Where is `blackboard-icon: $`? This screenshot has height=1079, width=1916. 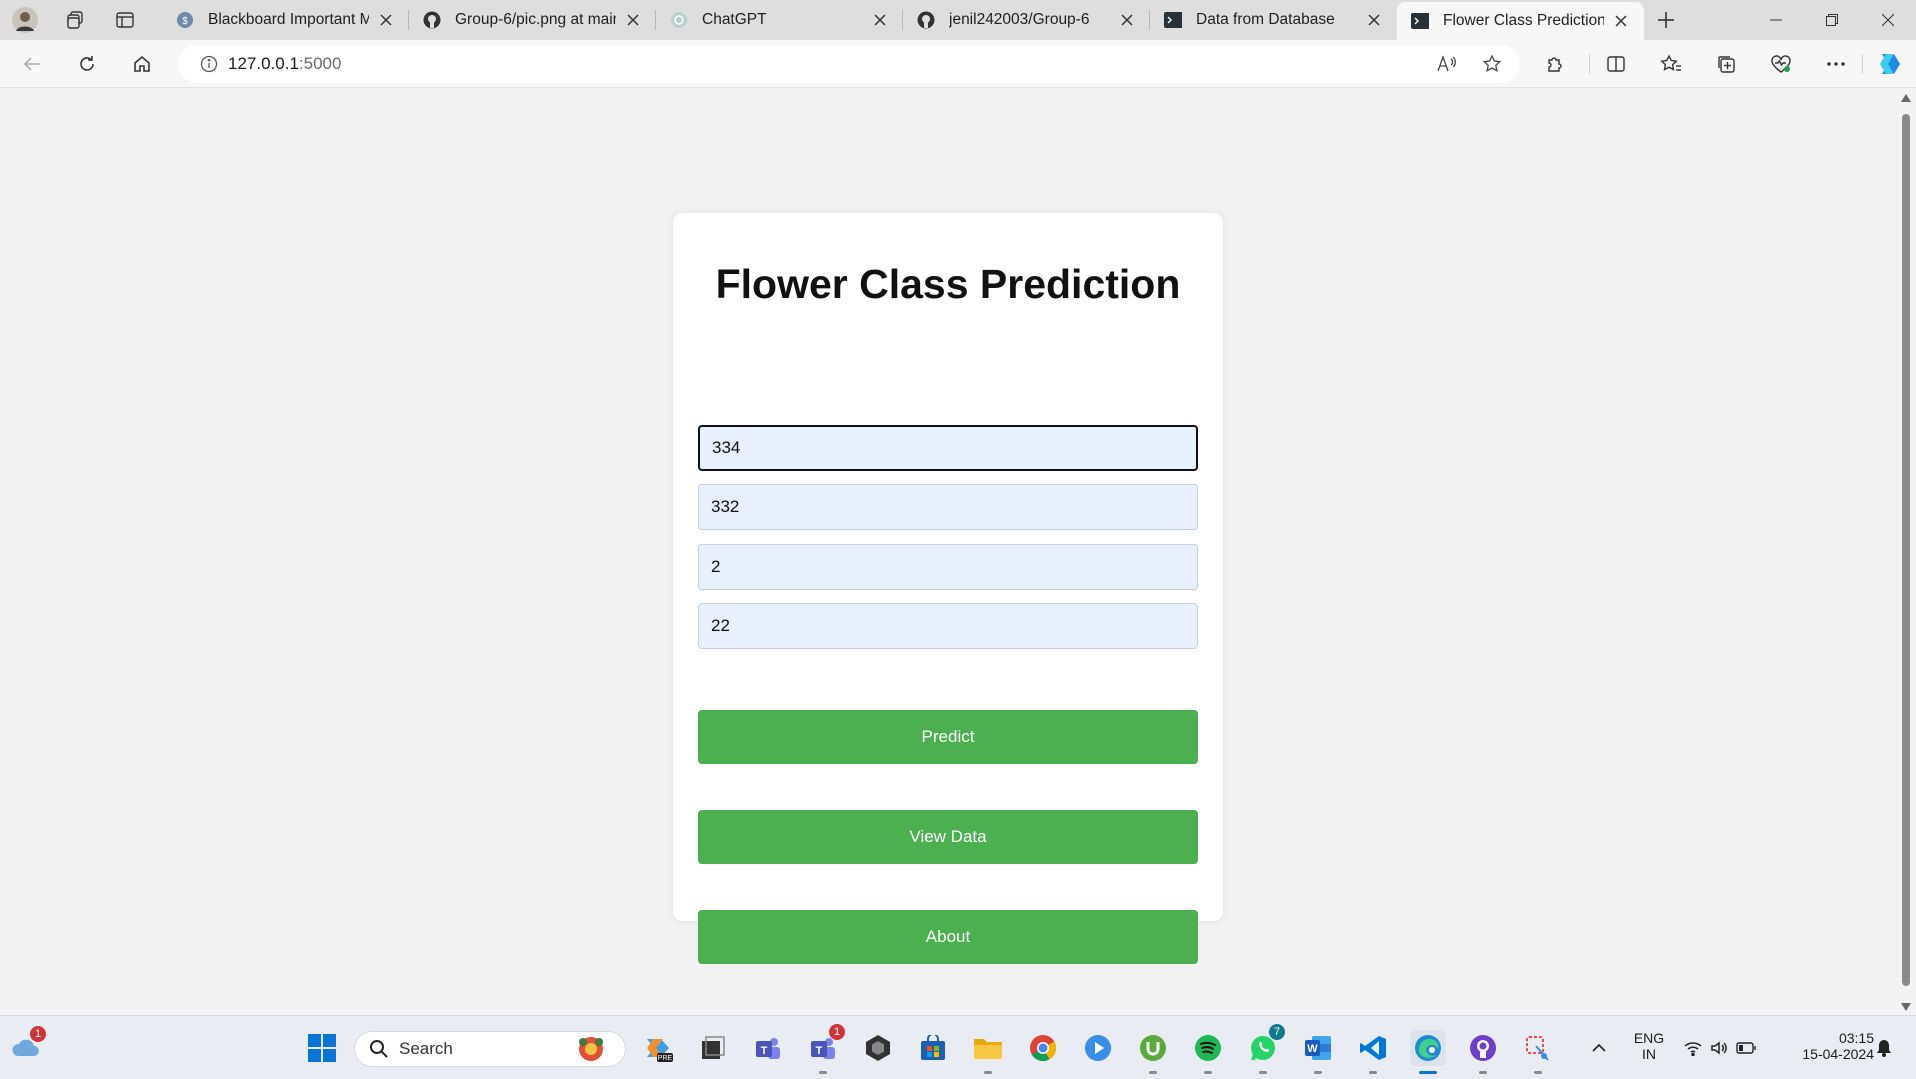
blackboard-icon: $ is located at coordinates (185, 20).